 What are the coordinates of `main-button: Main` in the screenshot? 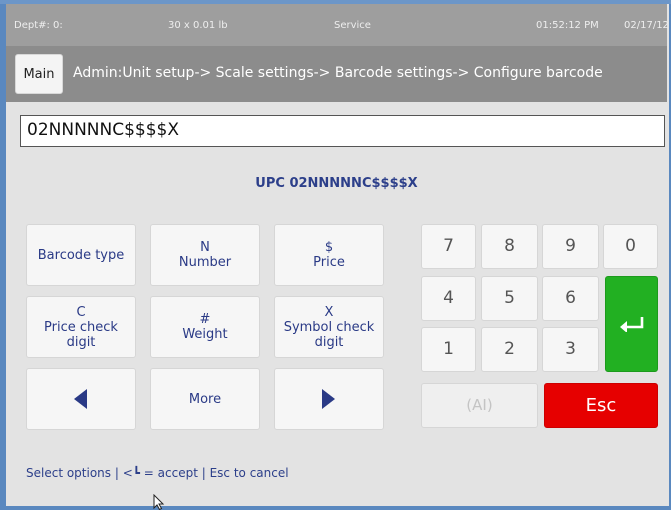 It's located at (39, 74).